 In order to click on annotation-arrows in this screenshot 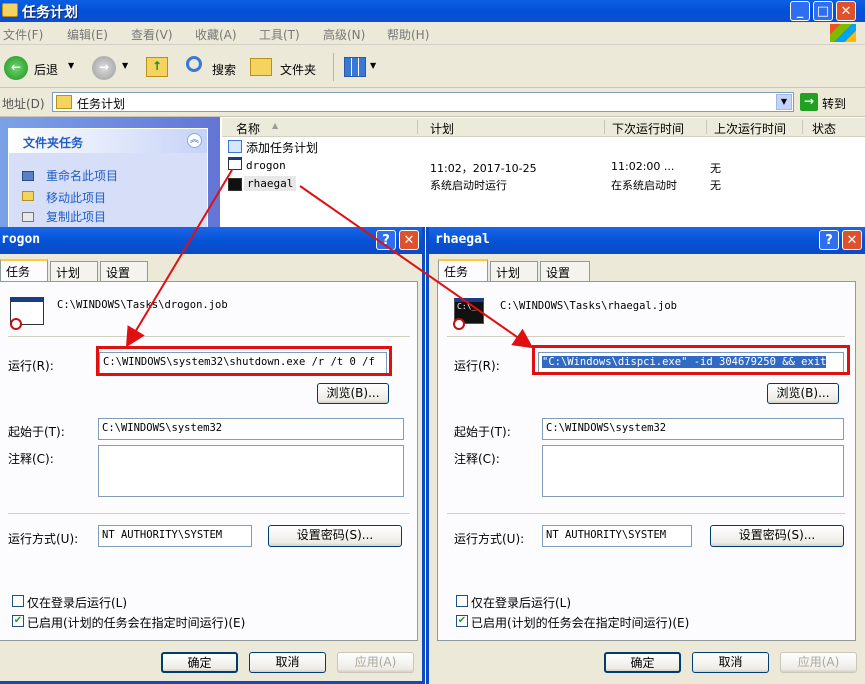, I will do `click(329, 259)`.